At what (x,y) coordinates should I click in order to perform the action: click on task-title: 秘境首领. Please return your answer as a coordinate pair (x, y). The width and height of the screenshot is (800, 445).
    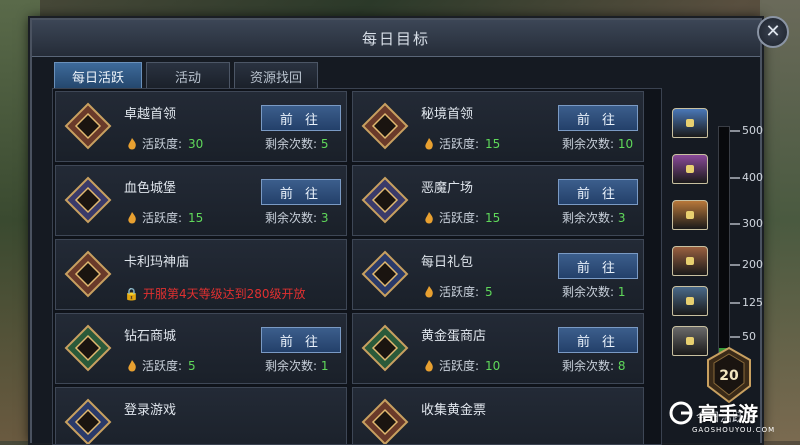
    Looking at the image, I should click on (447, 114).